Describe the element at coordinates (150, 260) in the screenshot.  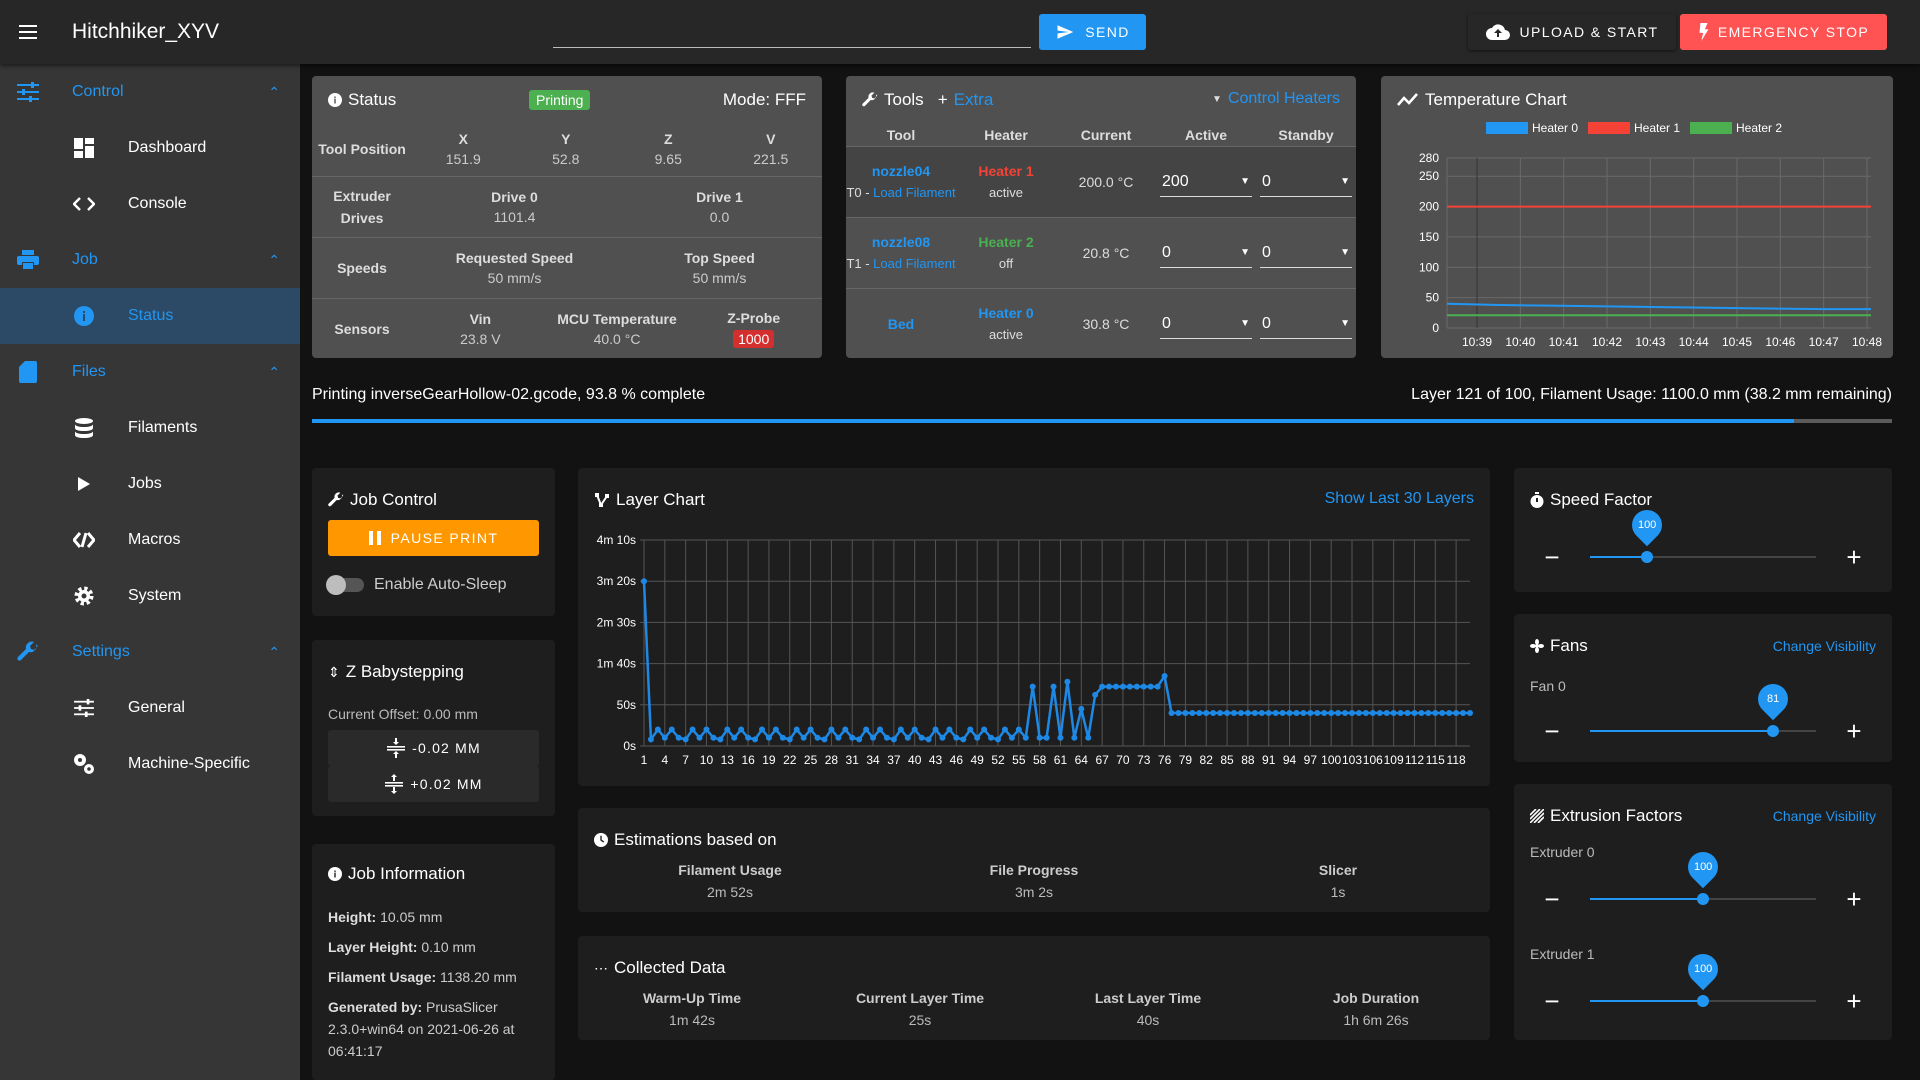
I see `sidebar-group-job: Job ⌃` at that location.